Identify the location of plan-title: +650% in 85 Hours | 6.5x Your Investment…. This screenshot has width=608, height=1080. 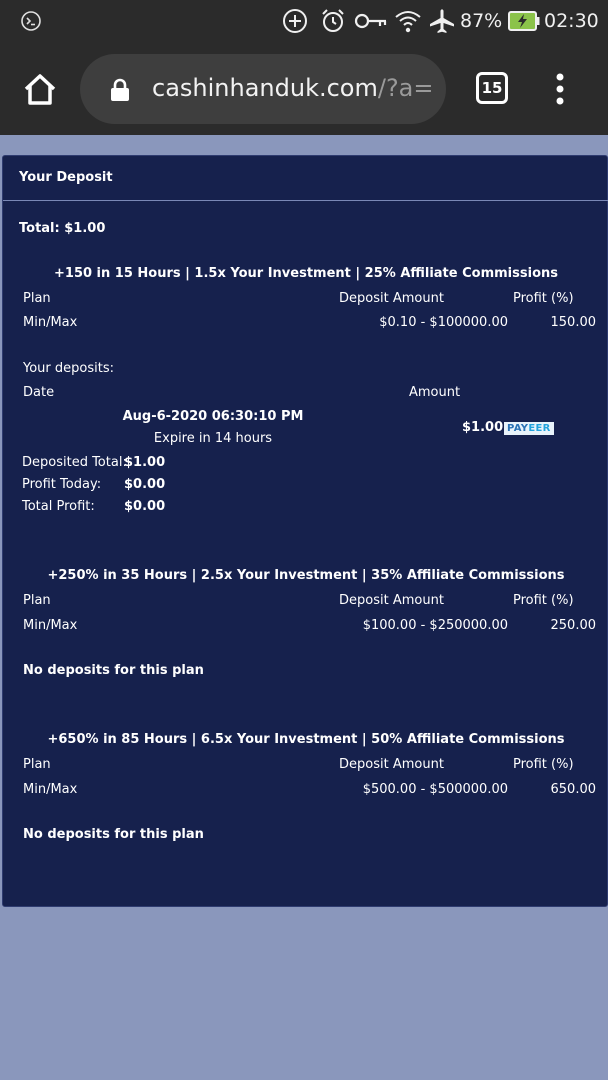
(306, 739).